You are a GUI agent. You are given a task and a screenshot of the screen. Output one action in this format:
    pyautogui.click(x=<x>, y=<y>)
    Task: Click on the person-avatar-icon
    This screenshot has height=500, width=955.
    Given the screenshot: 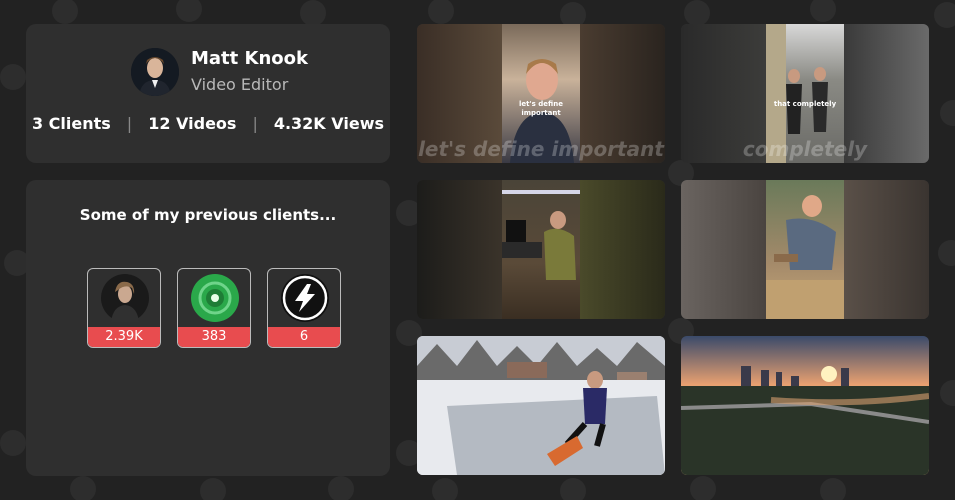 What is the action you would take?
    pyautogui.click(x=125, y=298)
    